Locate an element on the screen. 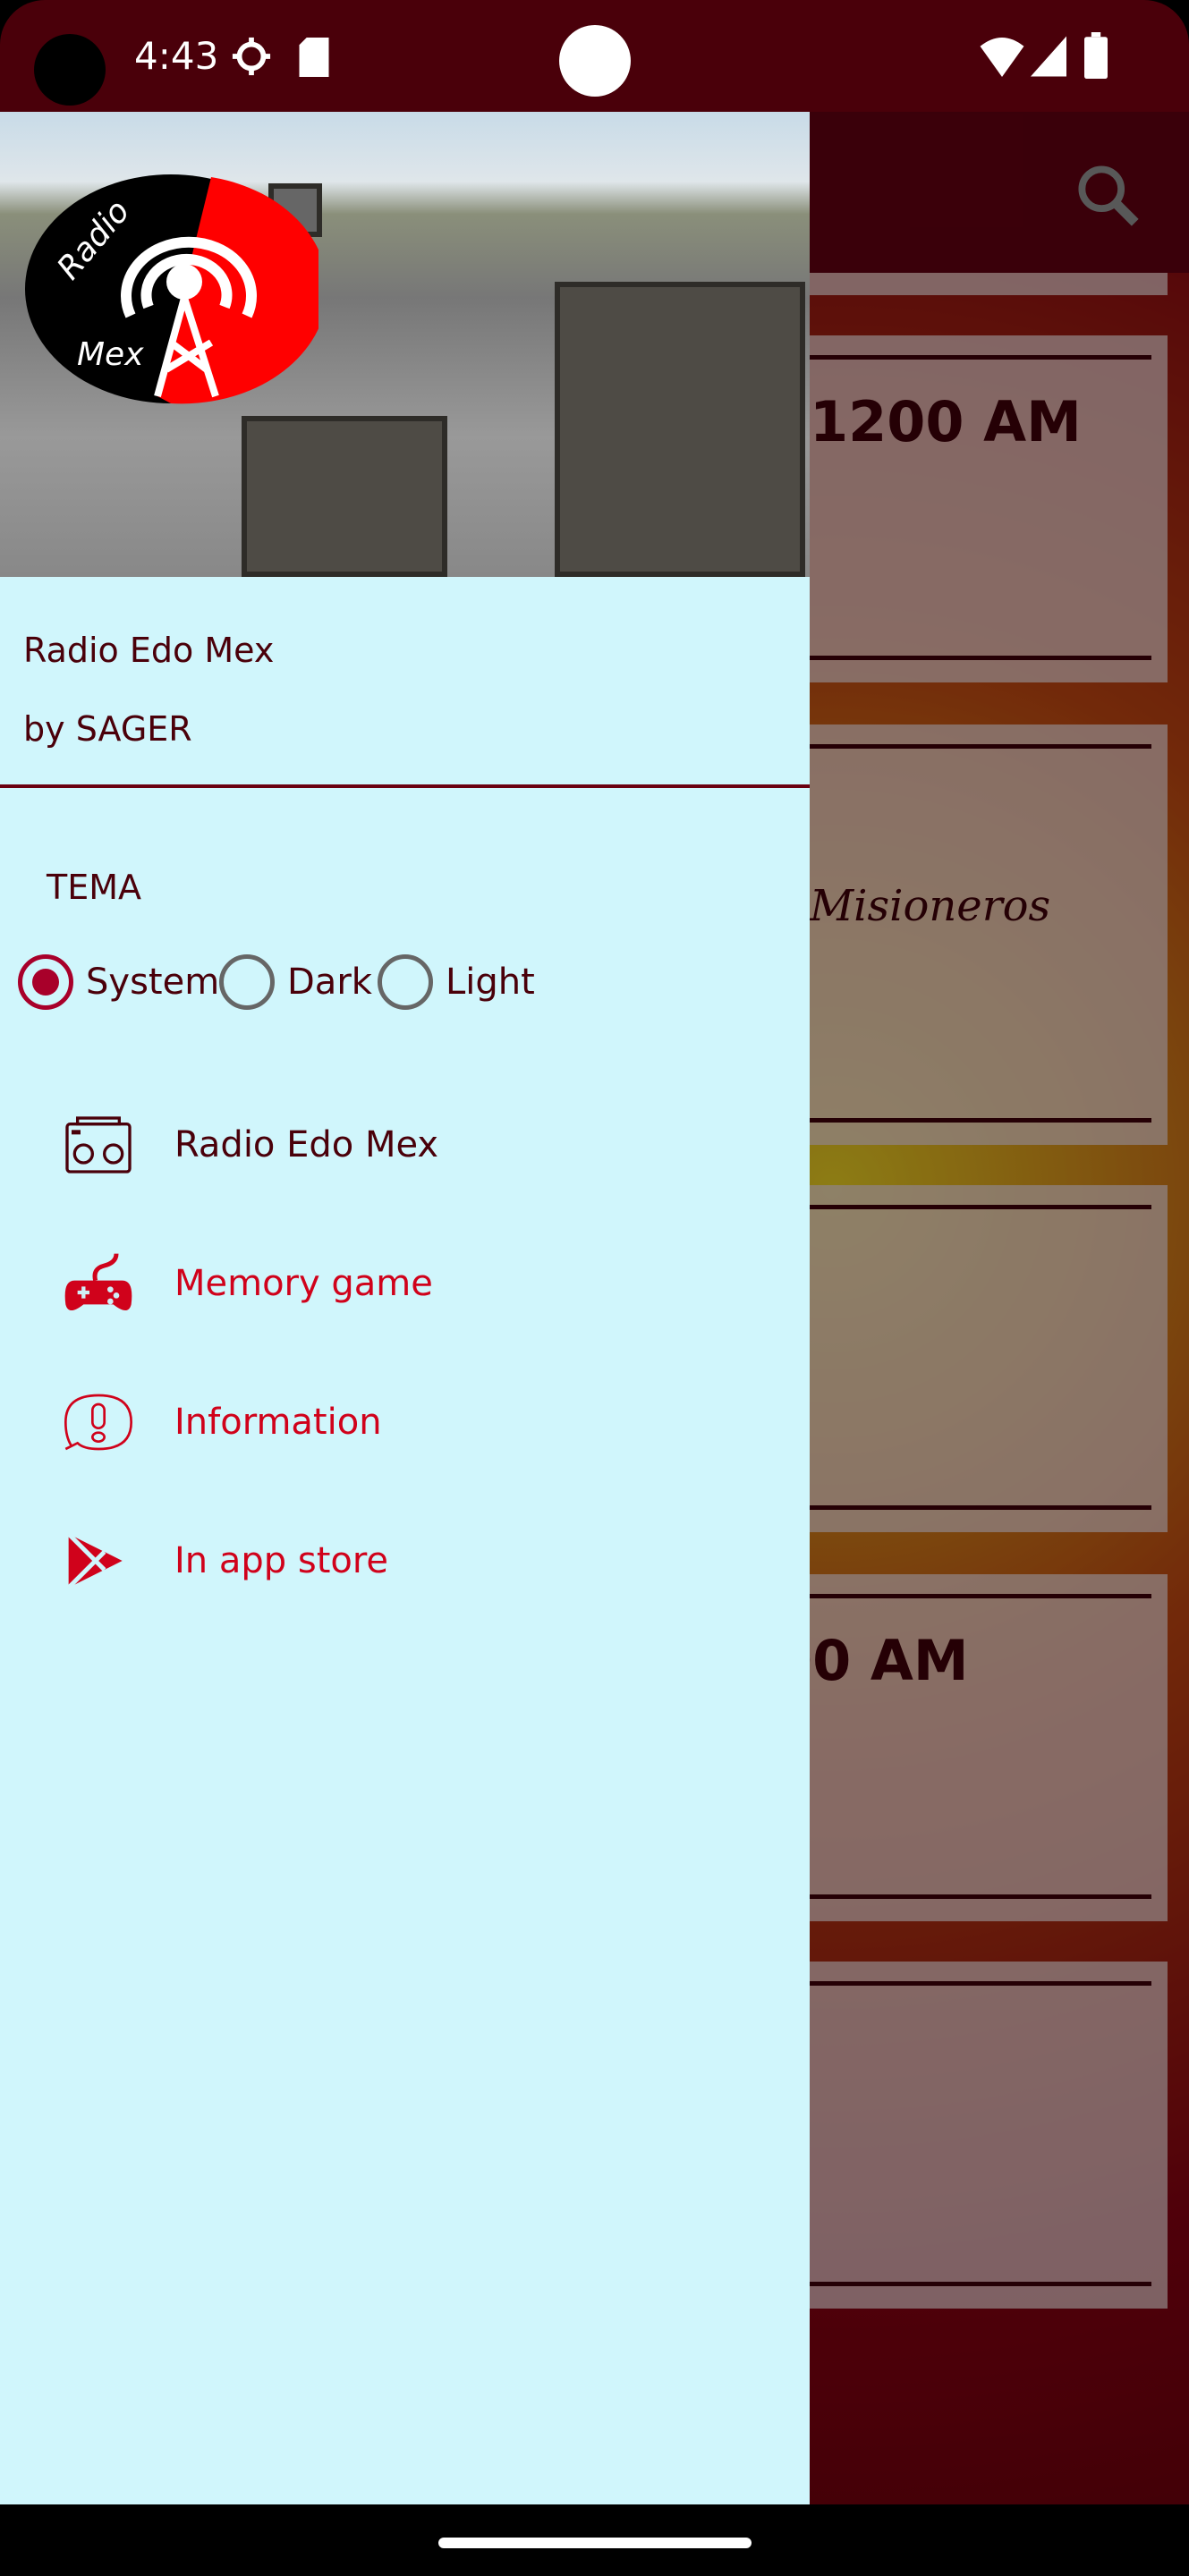  app-author: by SAGER is located at coordinates (107, 729).